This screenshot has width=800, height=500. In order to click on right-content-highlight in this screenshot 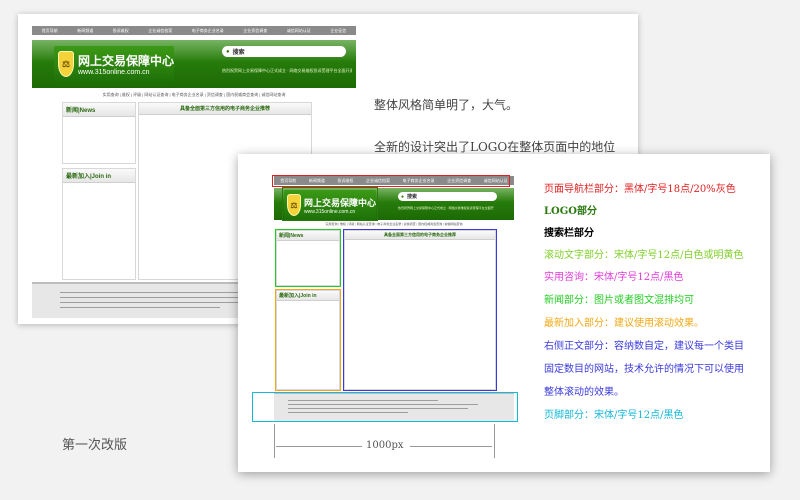, I will do `click(420, 310)`.